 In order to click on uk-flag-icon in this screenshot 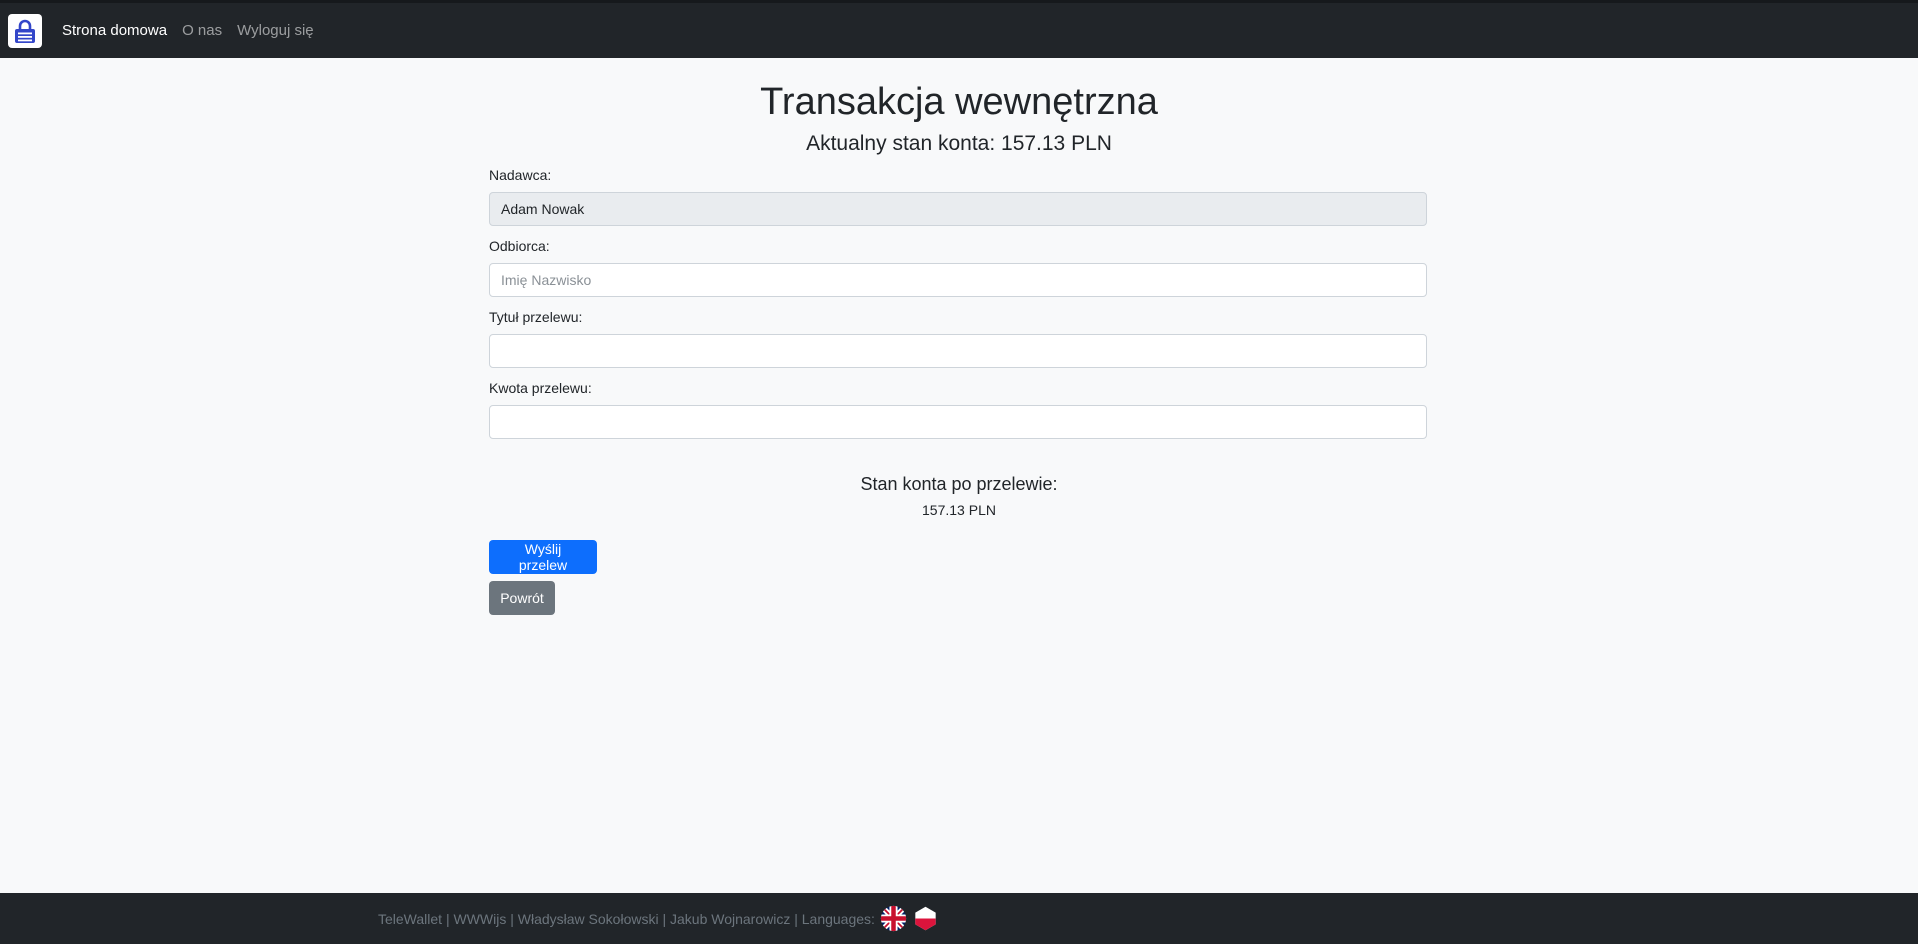, I will do `click(893, 918)`.